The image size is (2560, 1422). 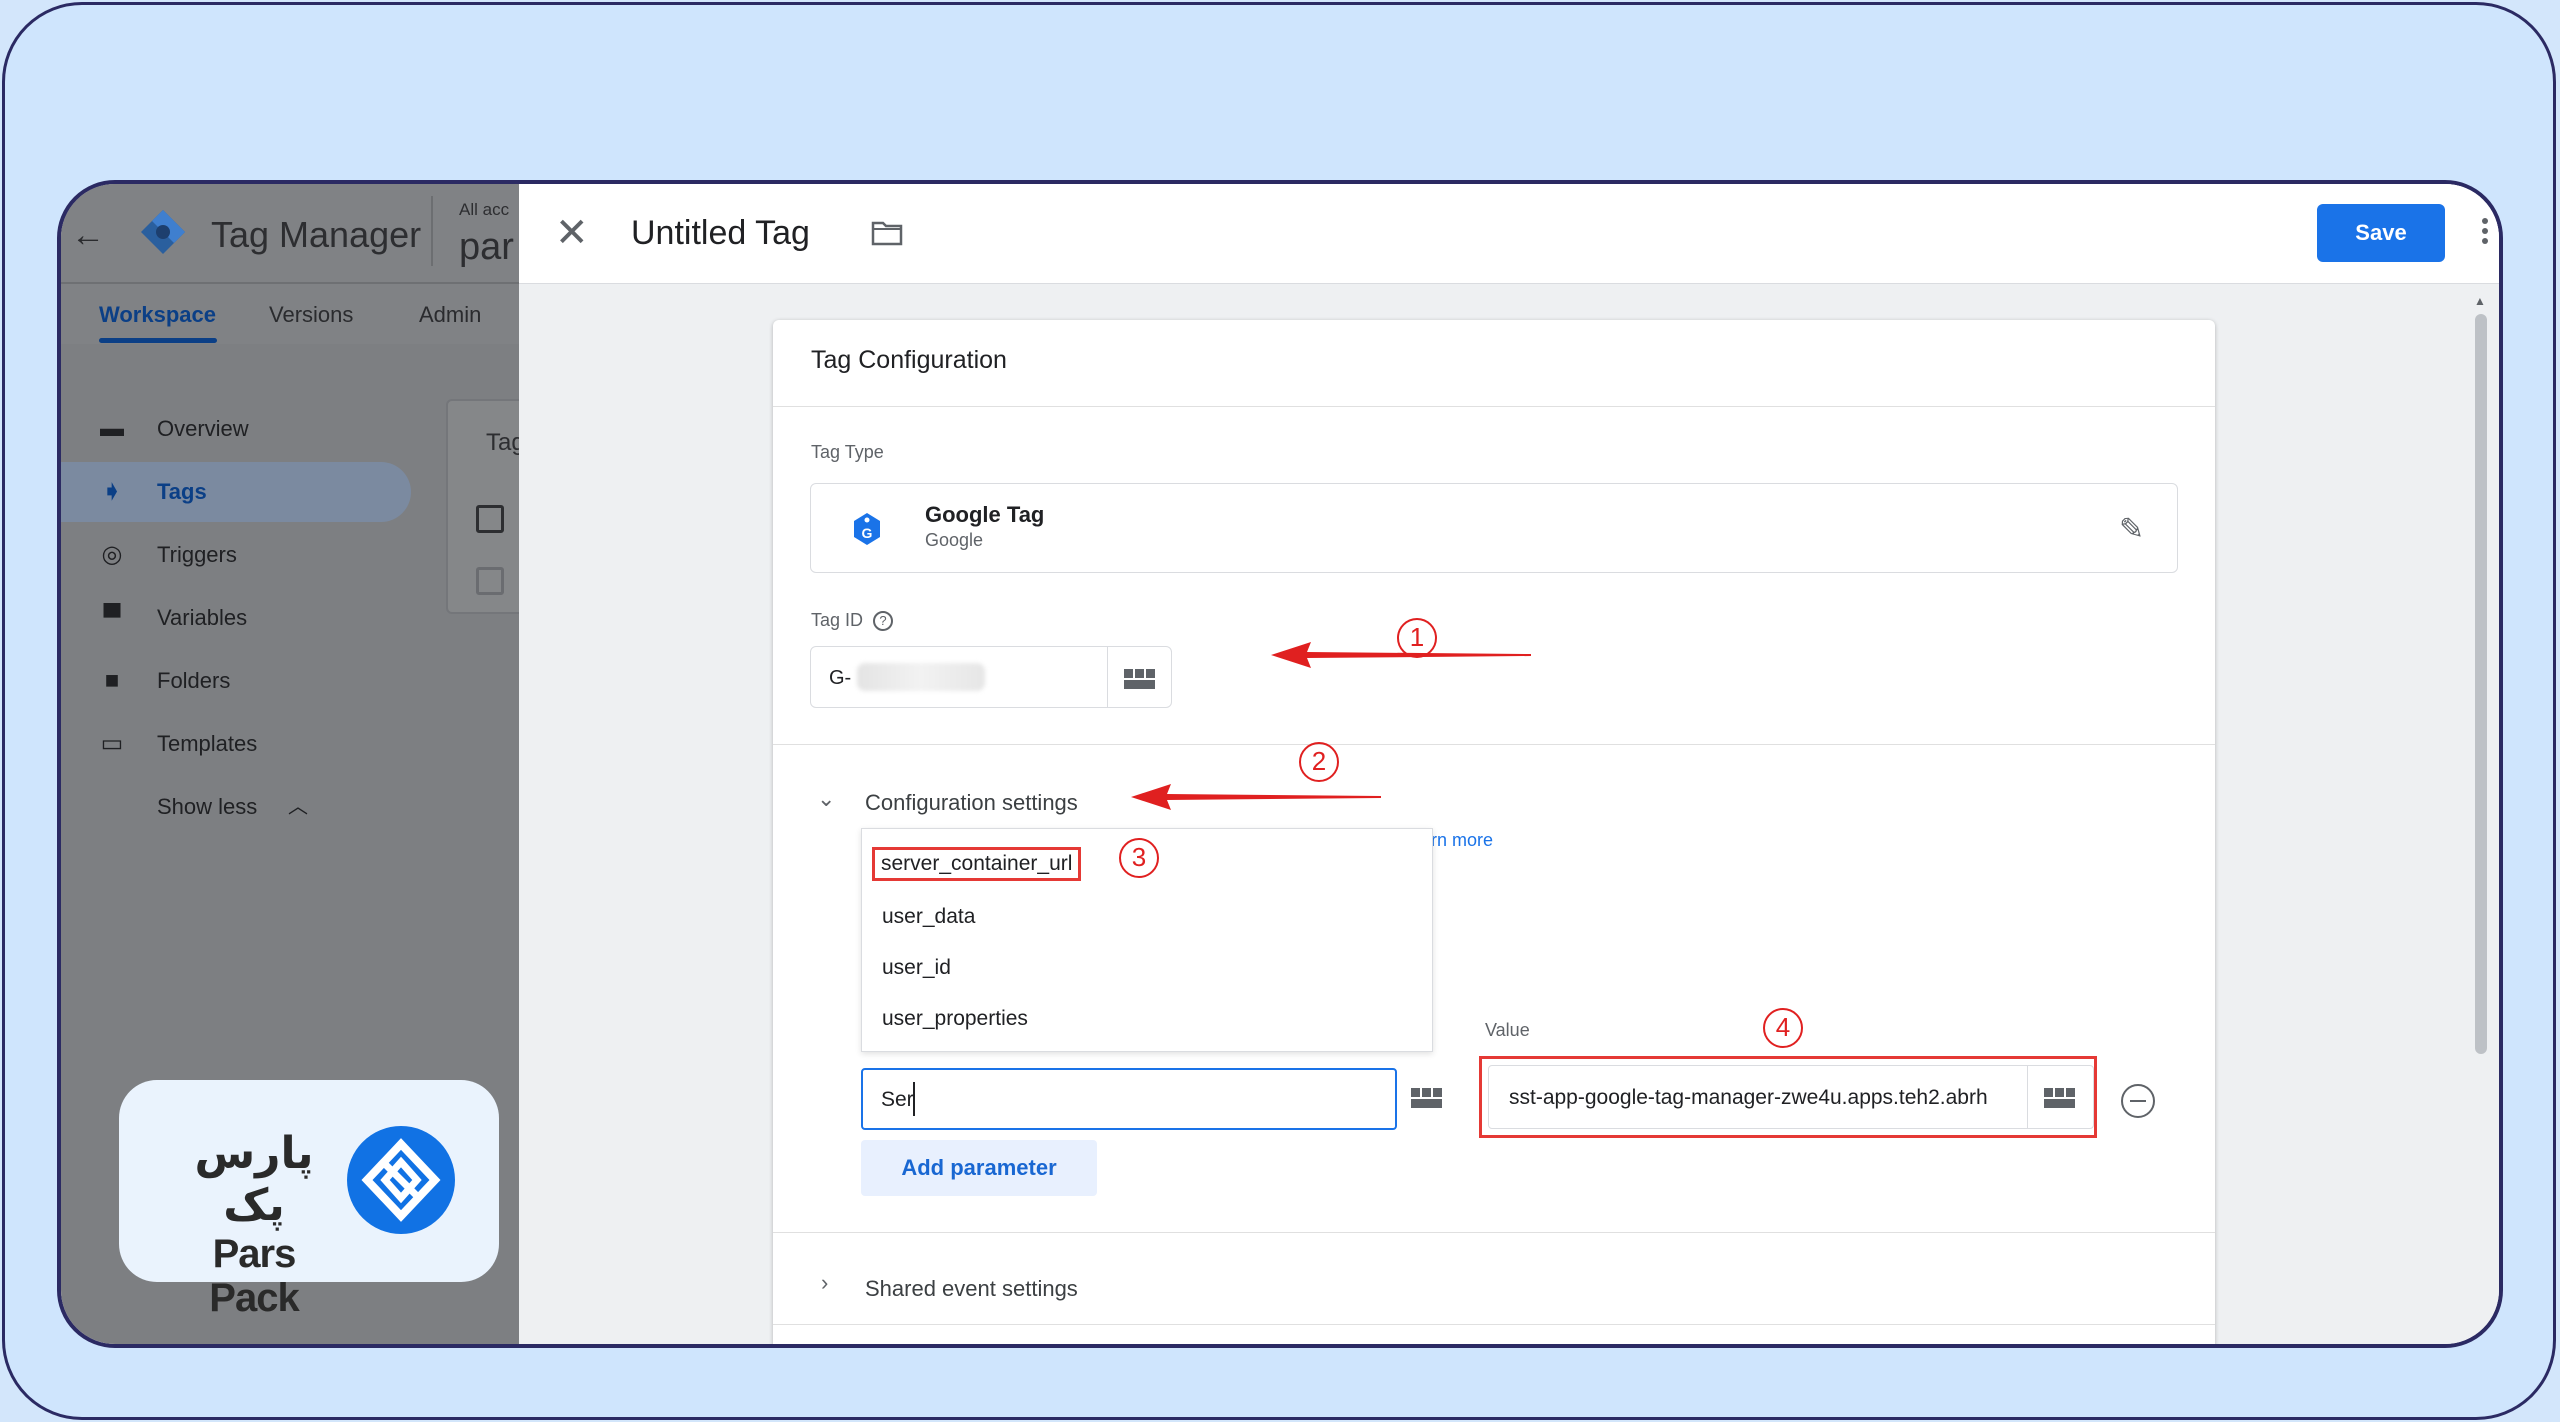 What do you see at coordinates (867, 533) in the screenshot?
I see `svg-text: G` at bounding box center [867, 533].